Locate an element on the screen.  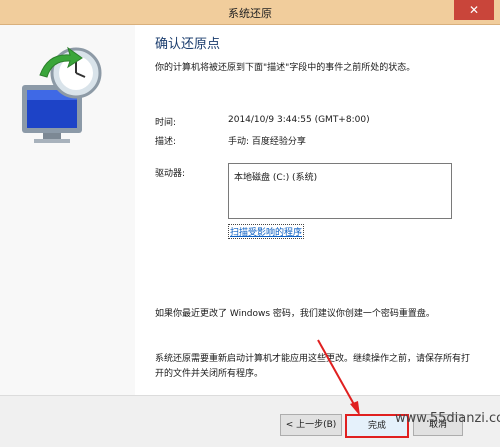
annotation-arrow-icon is located at coordinates (338, 377).